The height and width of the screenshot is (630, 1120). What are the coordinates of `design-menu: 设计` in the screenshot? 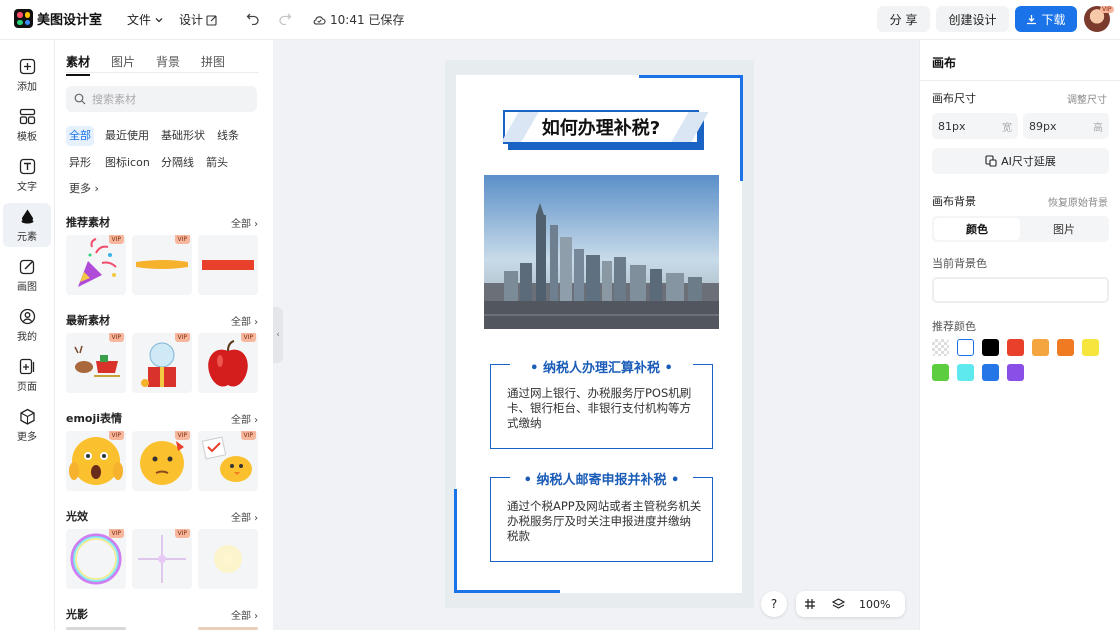 It's located at (198, 19).